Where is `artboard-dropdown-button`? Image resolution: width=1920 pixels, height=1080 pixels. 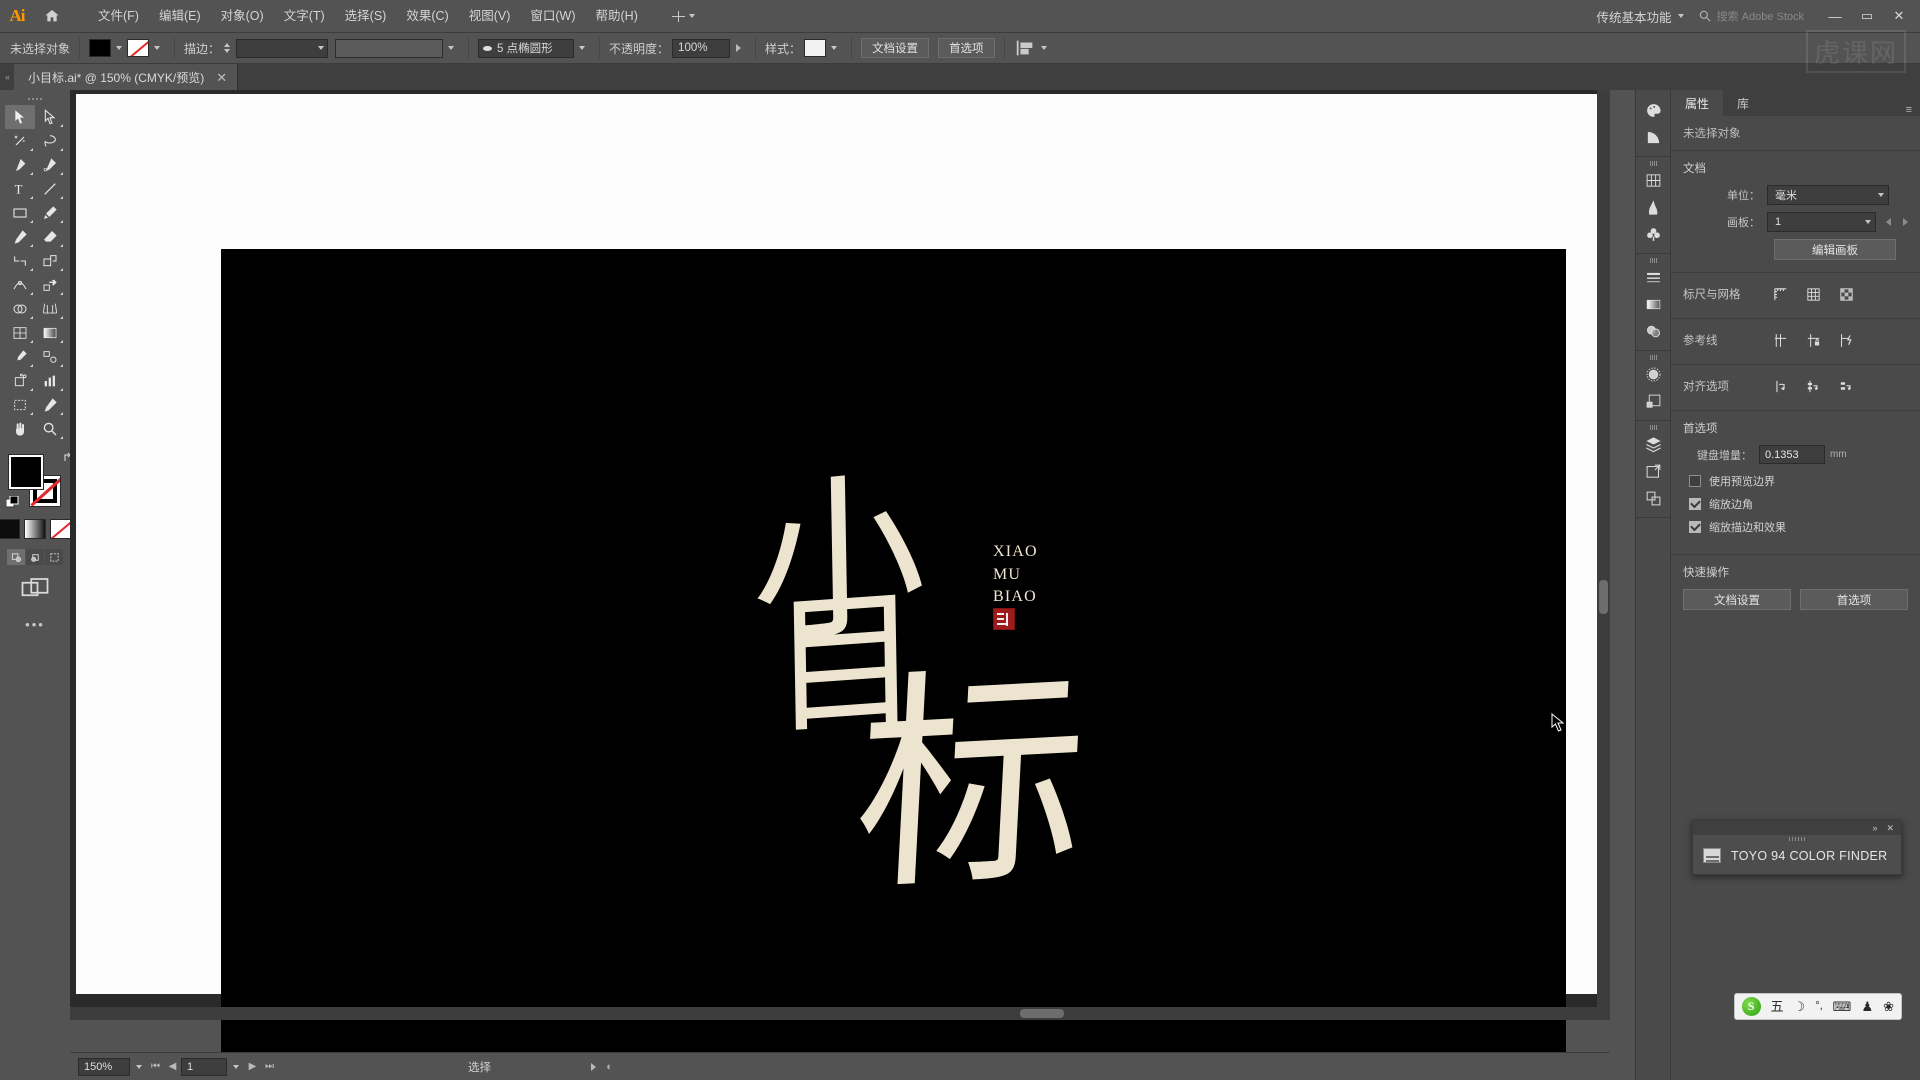 artboard-dropdown-button is located at coordinates (235, 1067).